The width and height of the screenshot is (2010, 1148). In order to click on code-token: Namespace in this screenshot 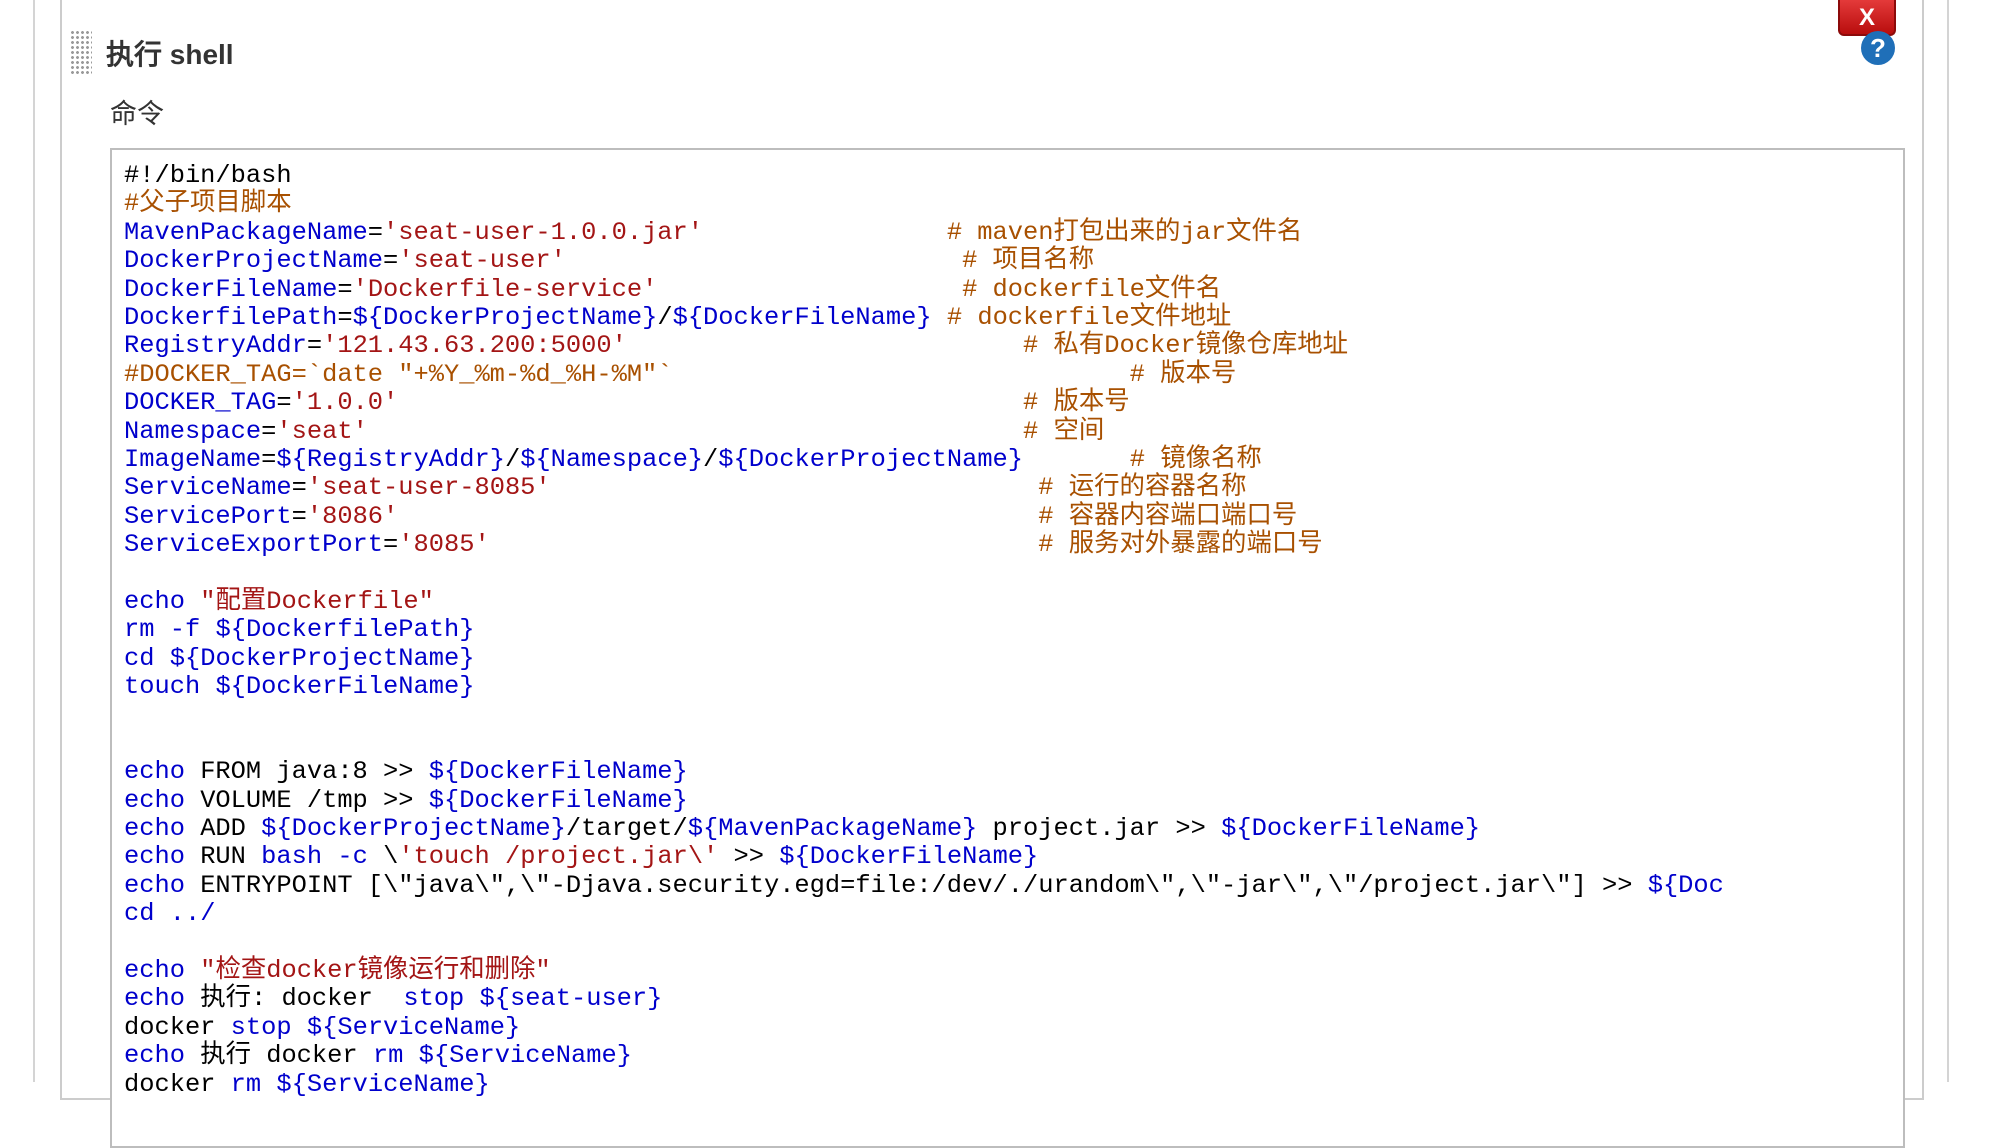, I will do `click(193, 431)`.